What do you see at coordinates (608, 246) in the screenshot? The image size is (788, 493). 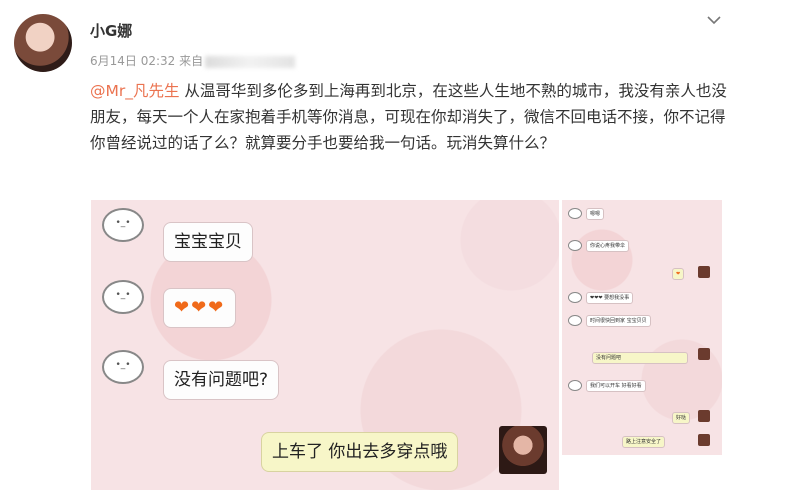 I see `mini-bubble: 你说心疼我带伞` at bounding box center [608, 246].